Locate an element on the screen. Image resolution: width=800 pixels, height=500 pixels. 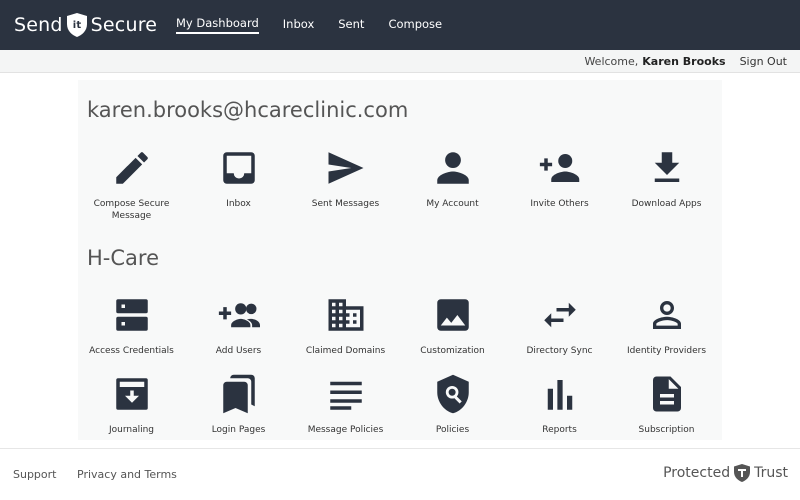
brand-text-trust: Trust is located at coordinates (771, 473).